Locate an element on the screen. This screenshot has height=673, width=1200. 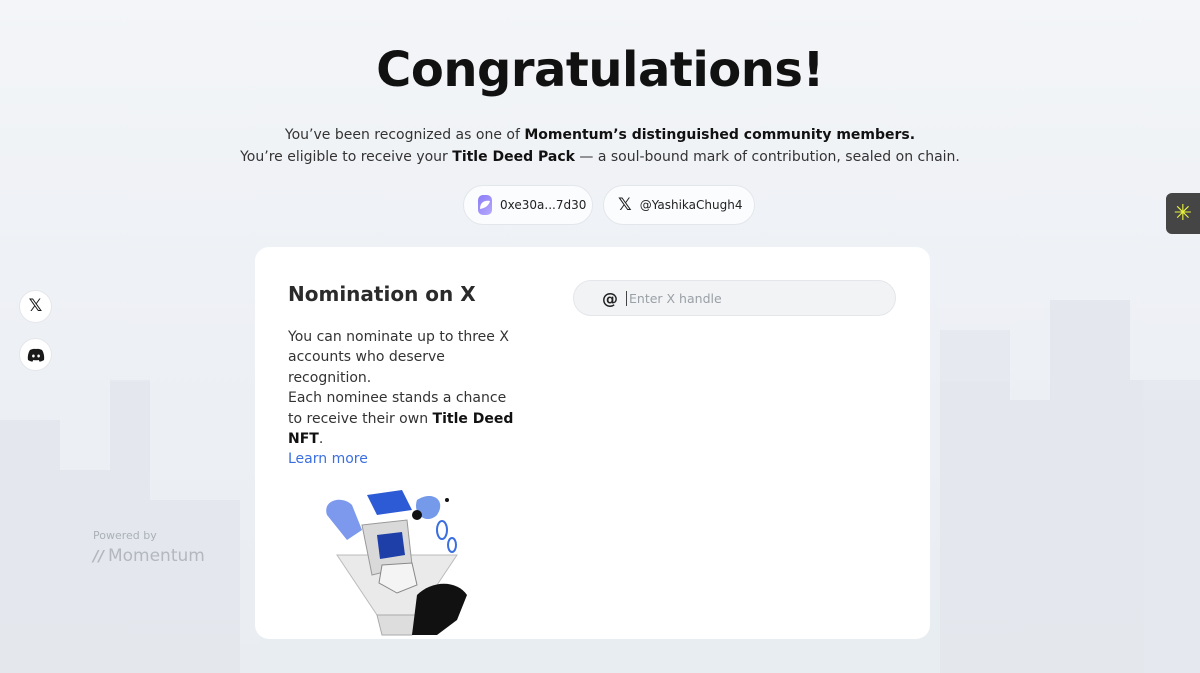
x-handle-text: @YashikaChugh4 is located at coordinates (691, 205).